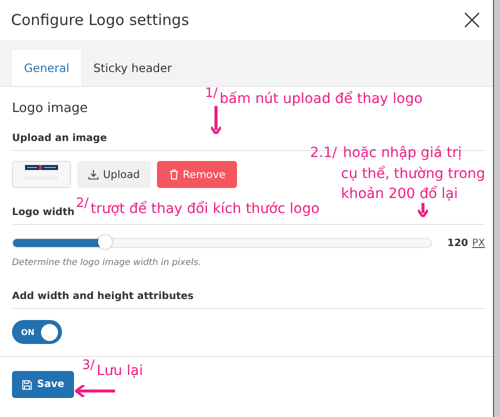 The width and height of the screenshot is (500, 417). Describe the element at coordinates (173, 174) in the screenshot. I see `trash-icon` at that location.